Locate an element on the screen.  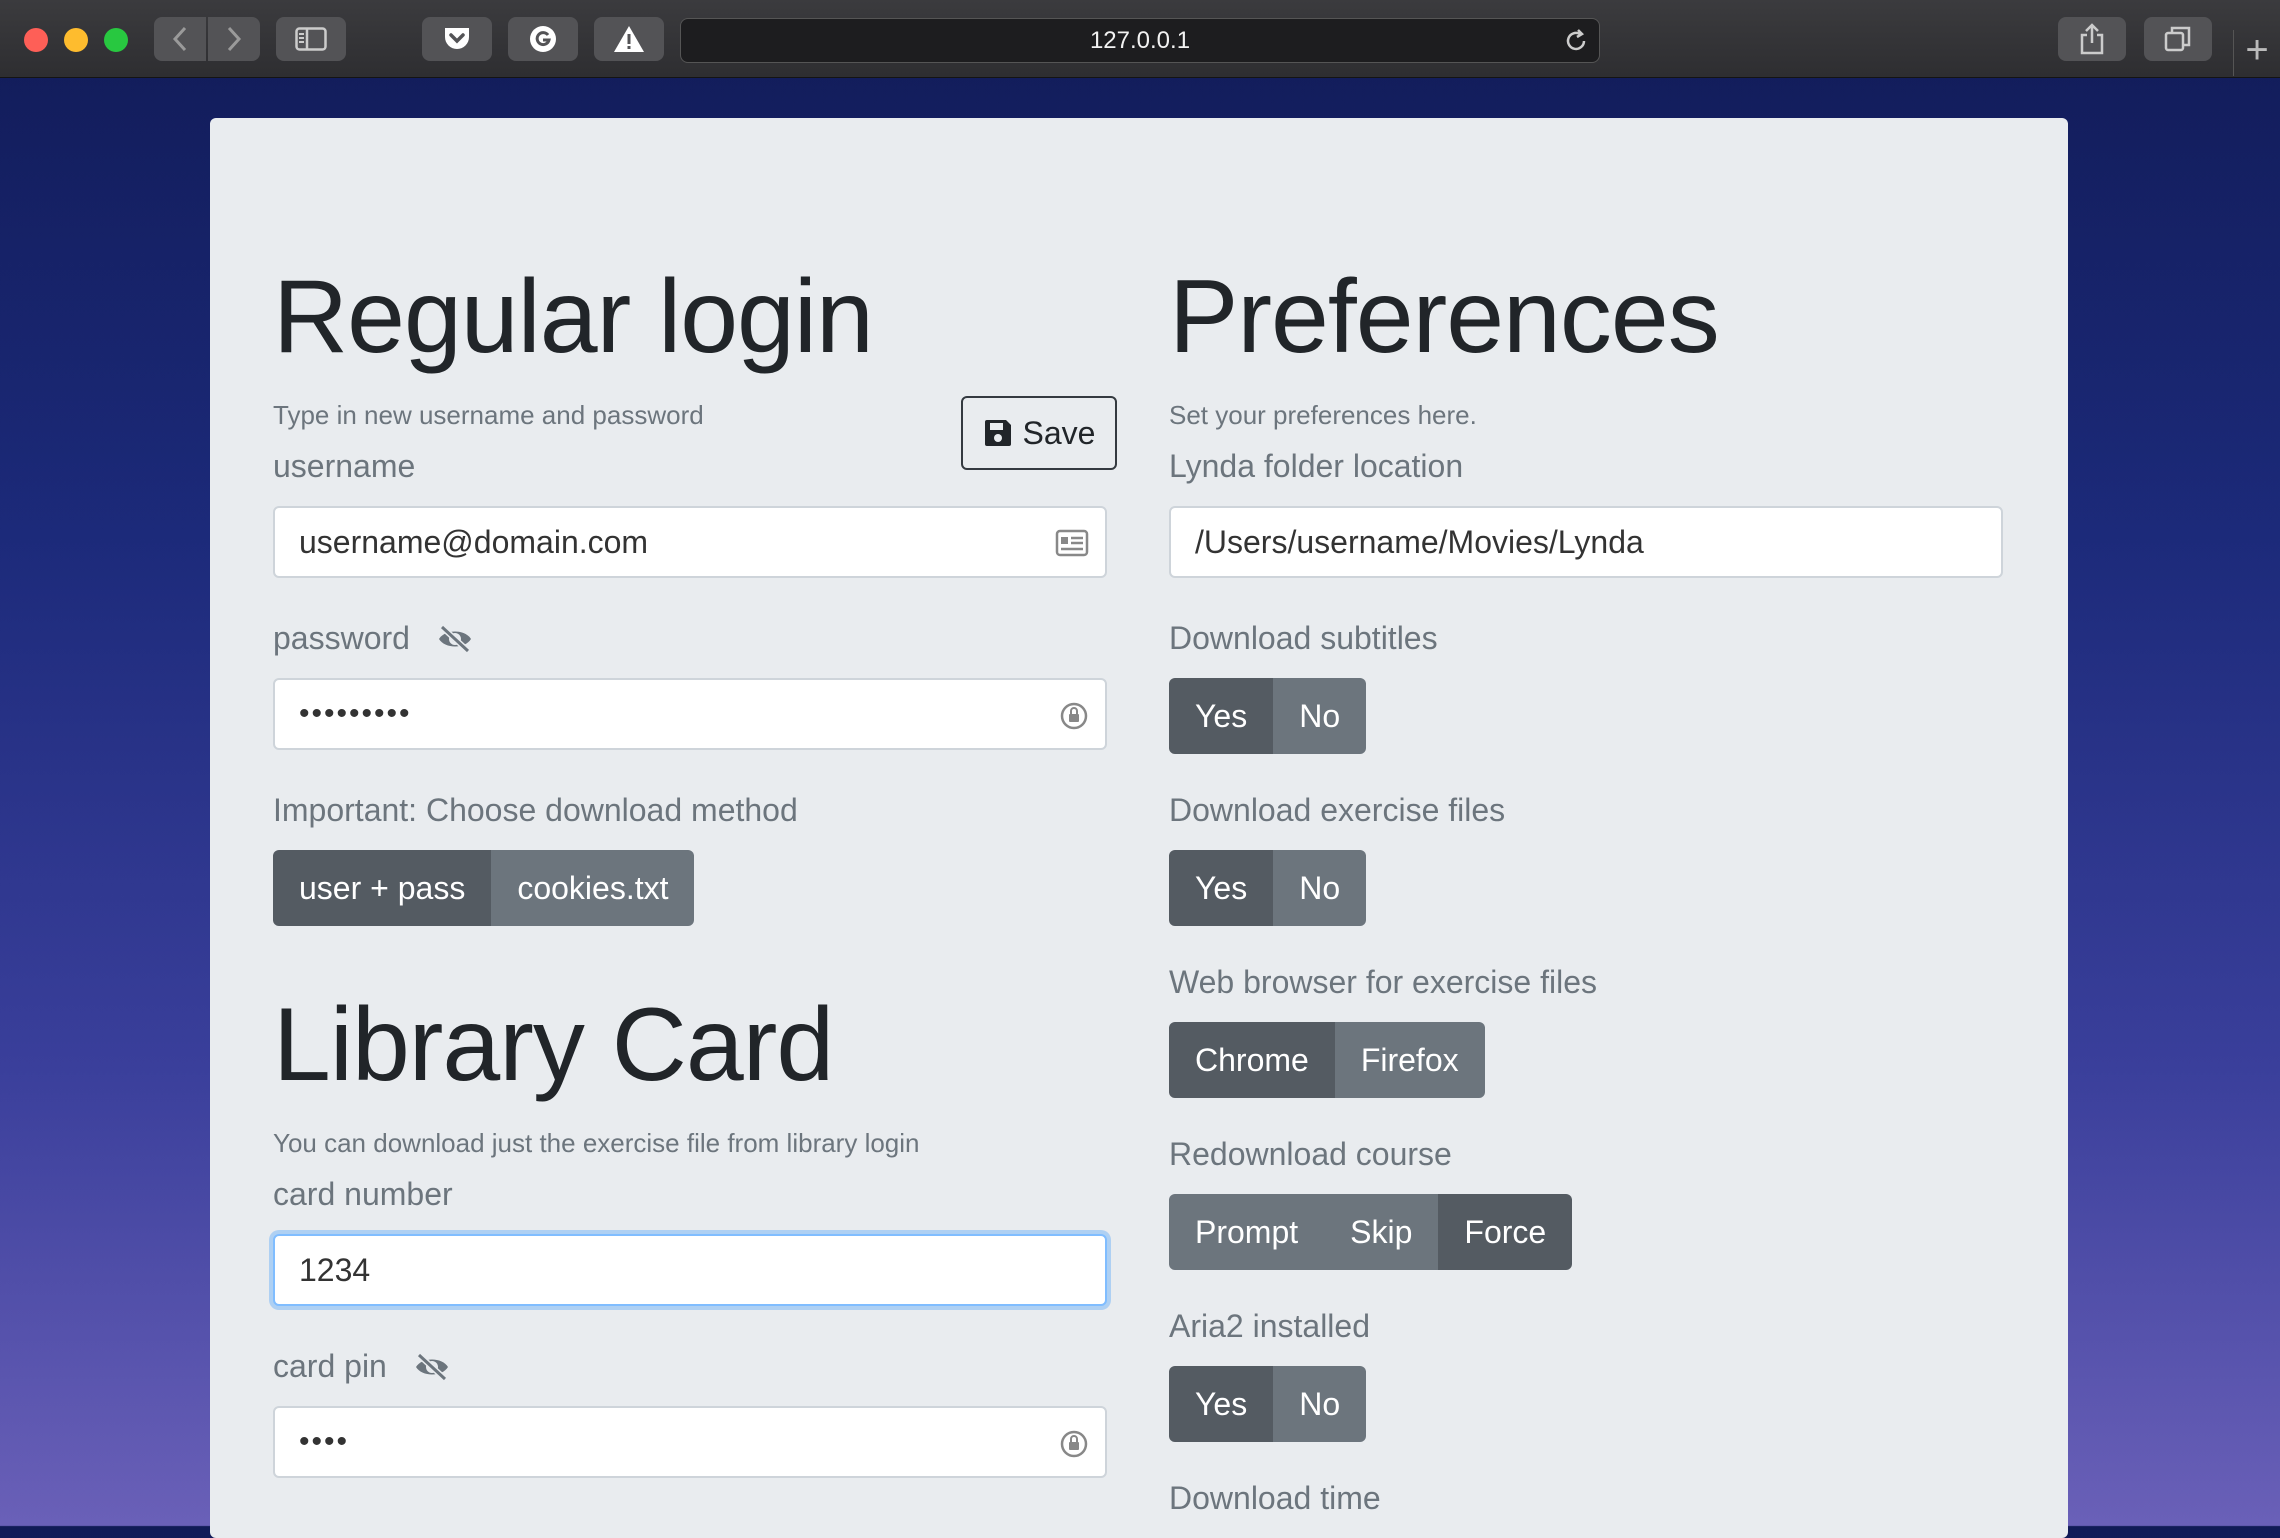
redownload-skip-button: Skip is located at coordinates (1381, 1232).